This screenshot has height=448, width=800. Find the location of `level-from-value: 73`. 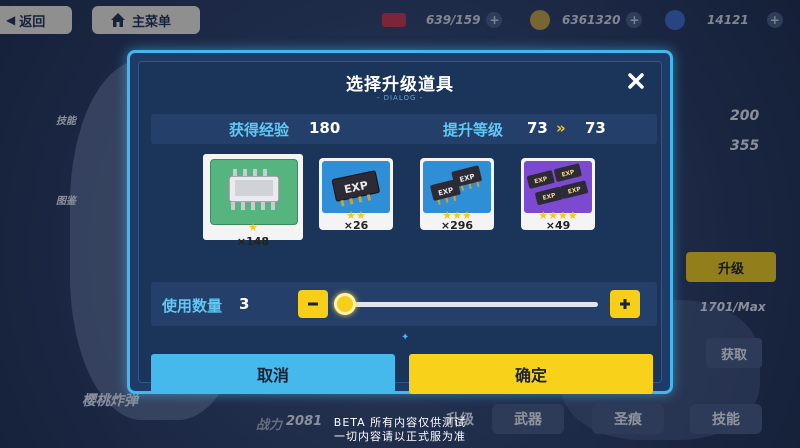

level-from-value: 73 is located at coordinates (537, 128).